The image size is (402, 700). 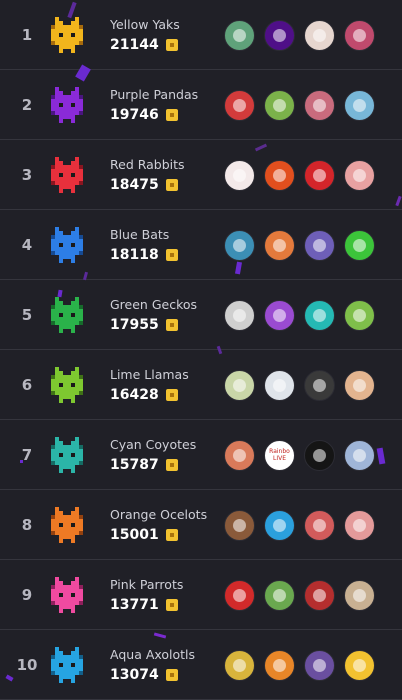 What do you see at coordinates (201, 35) in the screenshot?
I see `team-row: 1 Yellow Yaks 21144` at bounding box center [201, 35].